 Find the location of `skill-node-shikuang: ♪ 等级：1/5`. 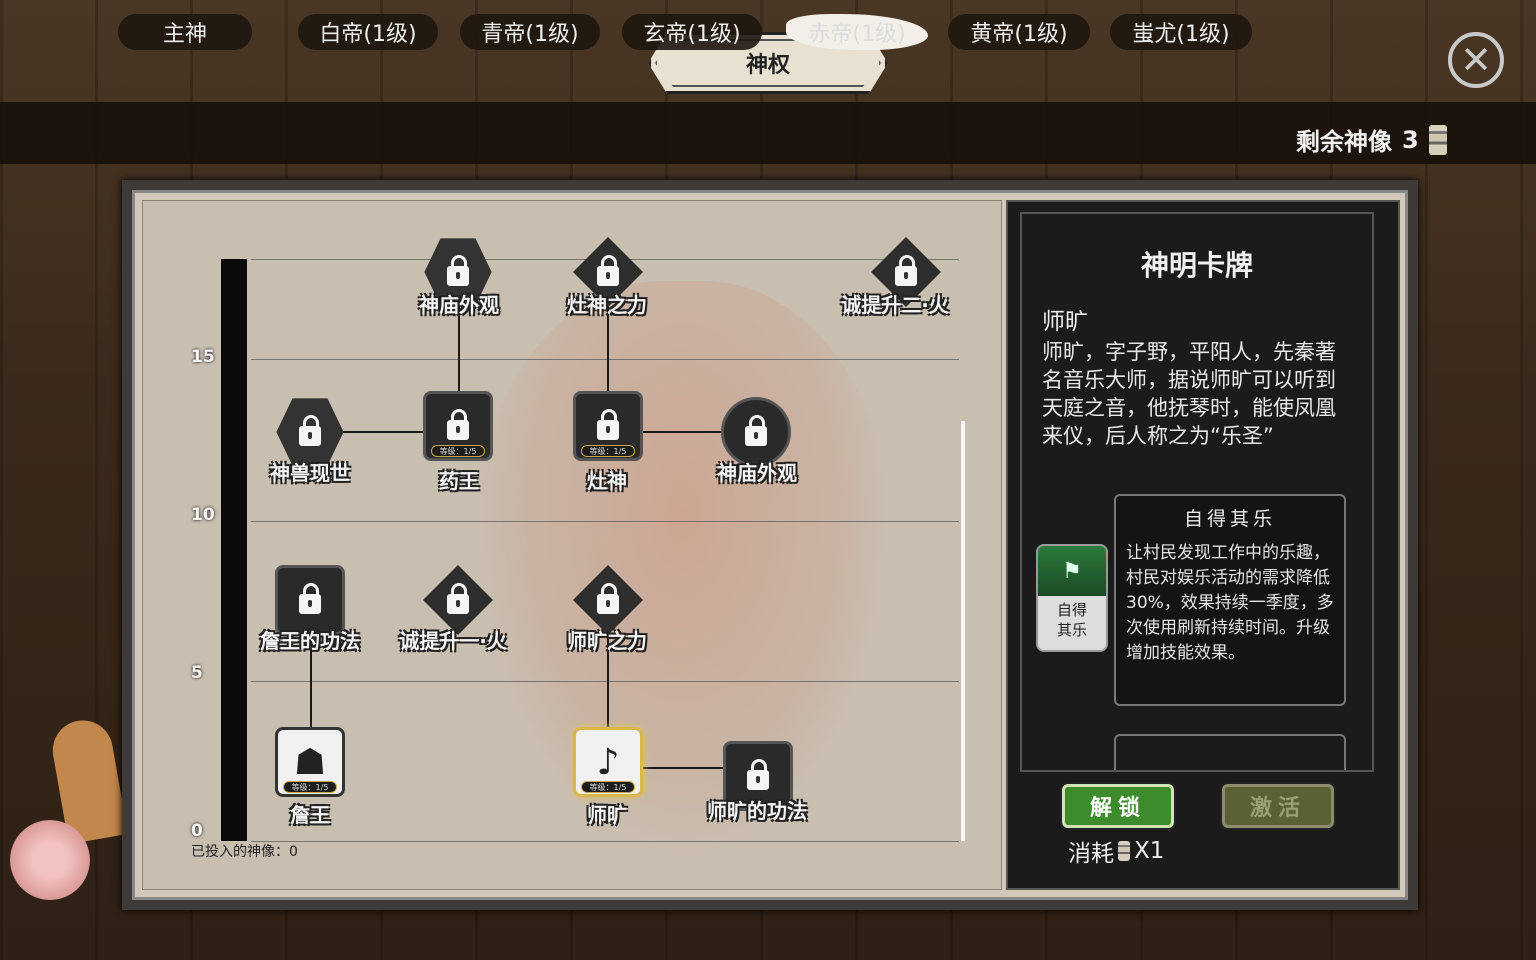

skill-node-shikuang: ♪ 等级：1/5 is located at coordinates (608, 762).